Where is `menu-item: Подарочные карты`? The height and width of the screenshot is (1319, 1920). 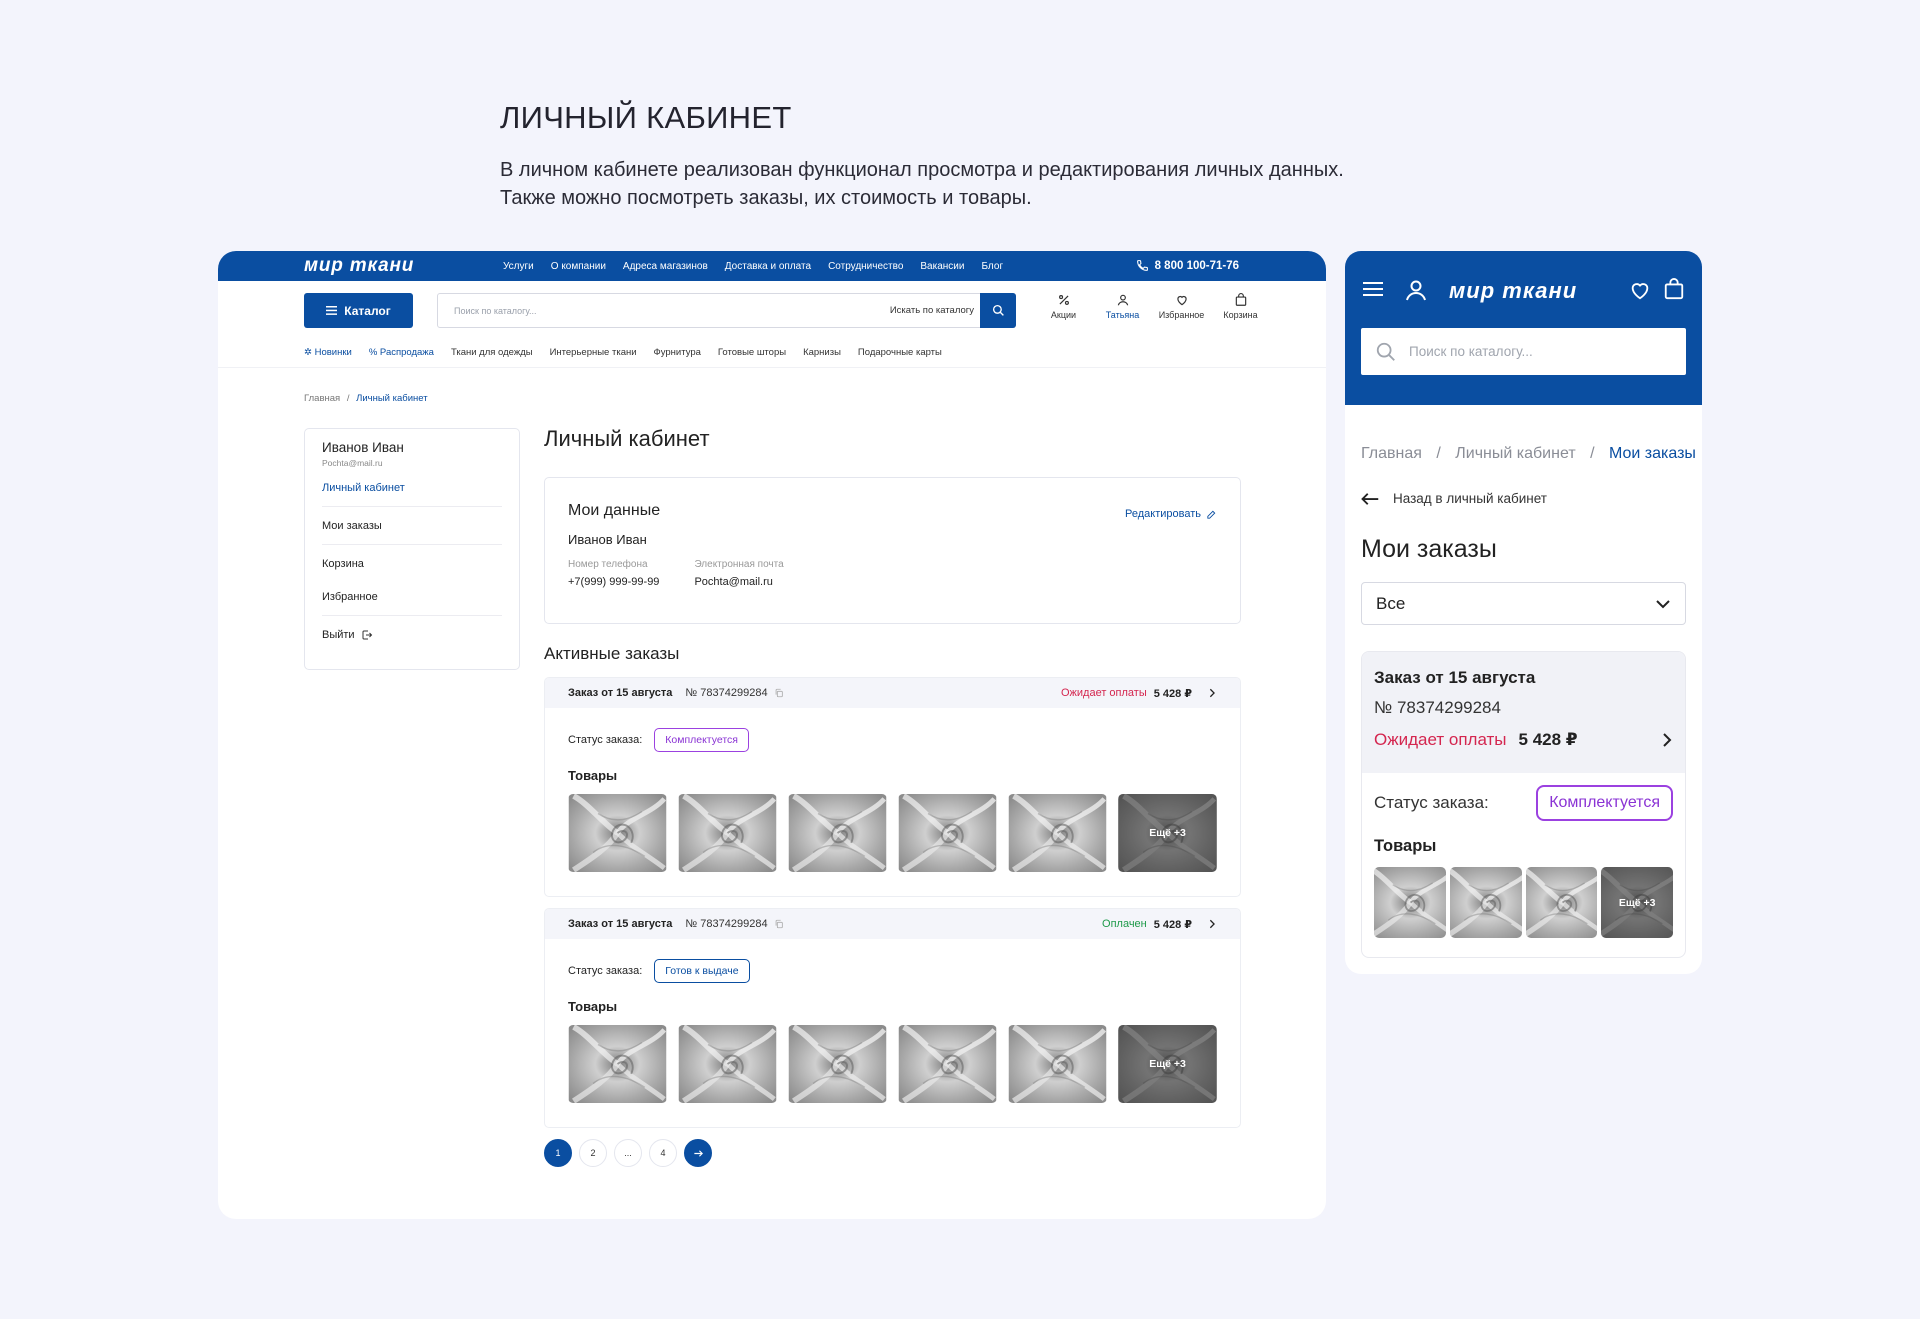
menu-item: Подарочные карты is located at coordinates (900, 352).